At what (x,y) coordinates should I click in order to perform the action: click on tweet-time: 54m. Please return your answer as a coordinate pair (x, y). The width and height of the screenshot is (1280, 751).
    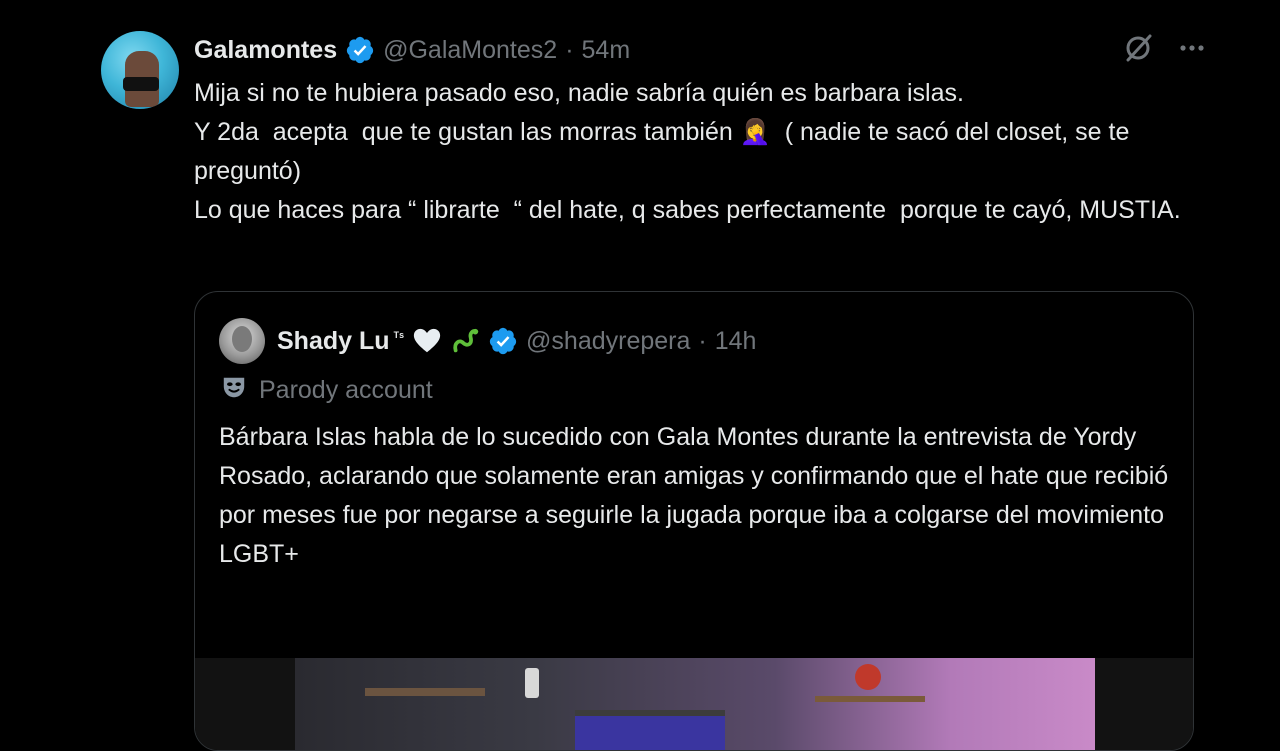
    Looking at the image, I should click on (606, 50).